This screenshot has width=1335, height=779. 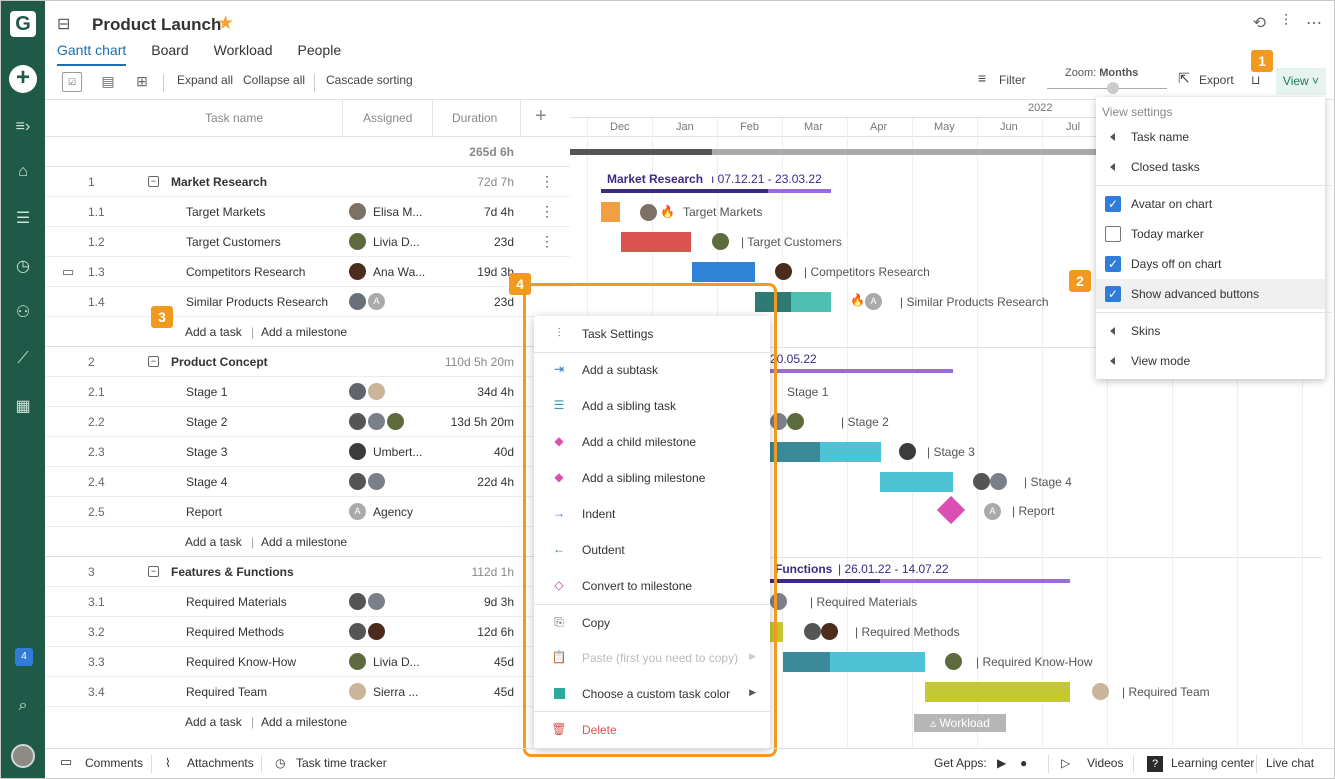 I want to click on list-icon: ☰, so click(x=23, y=218).